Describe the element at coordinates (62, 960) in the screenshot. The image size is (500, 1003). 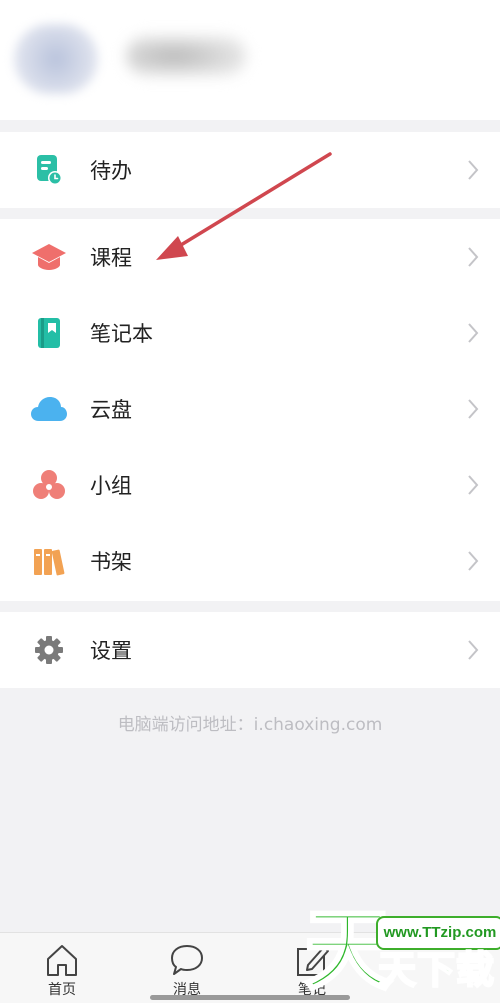
I see `home-icon` at that location.